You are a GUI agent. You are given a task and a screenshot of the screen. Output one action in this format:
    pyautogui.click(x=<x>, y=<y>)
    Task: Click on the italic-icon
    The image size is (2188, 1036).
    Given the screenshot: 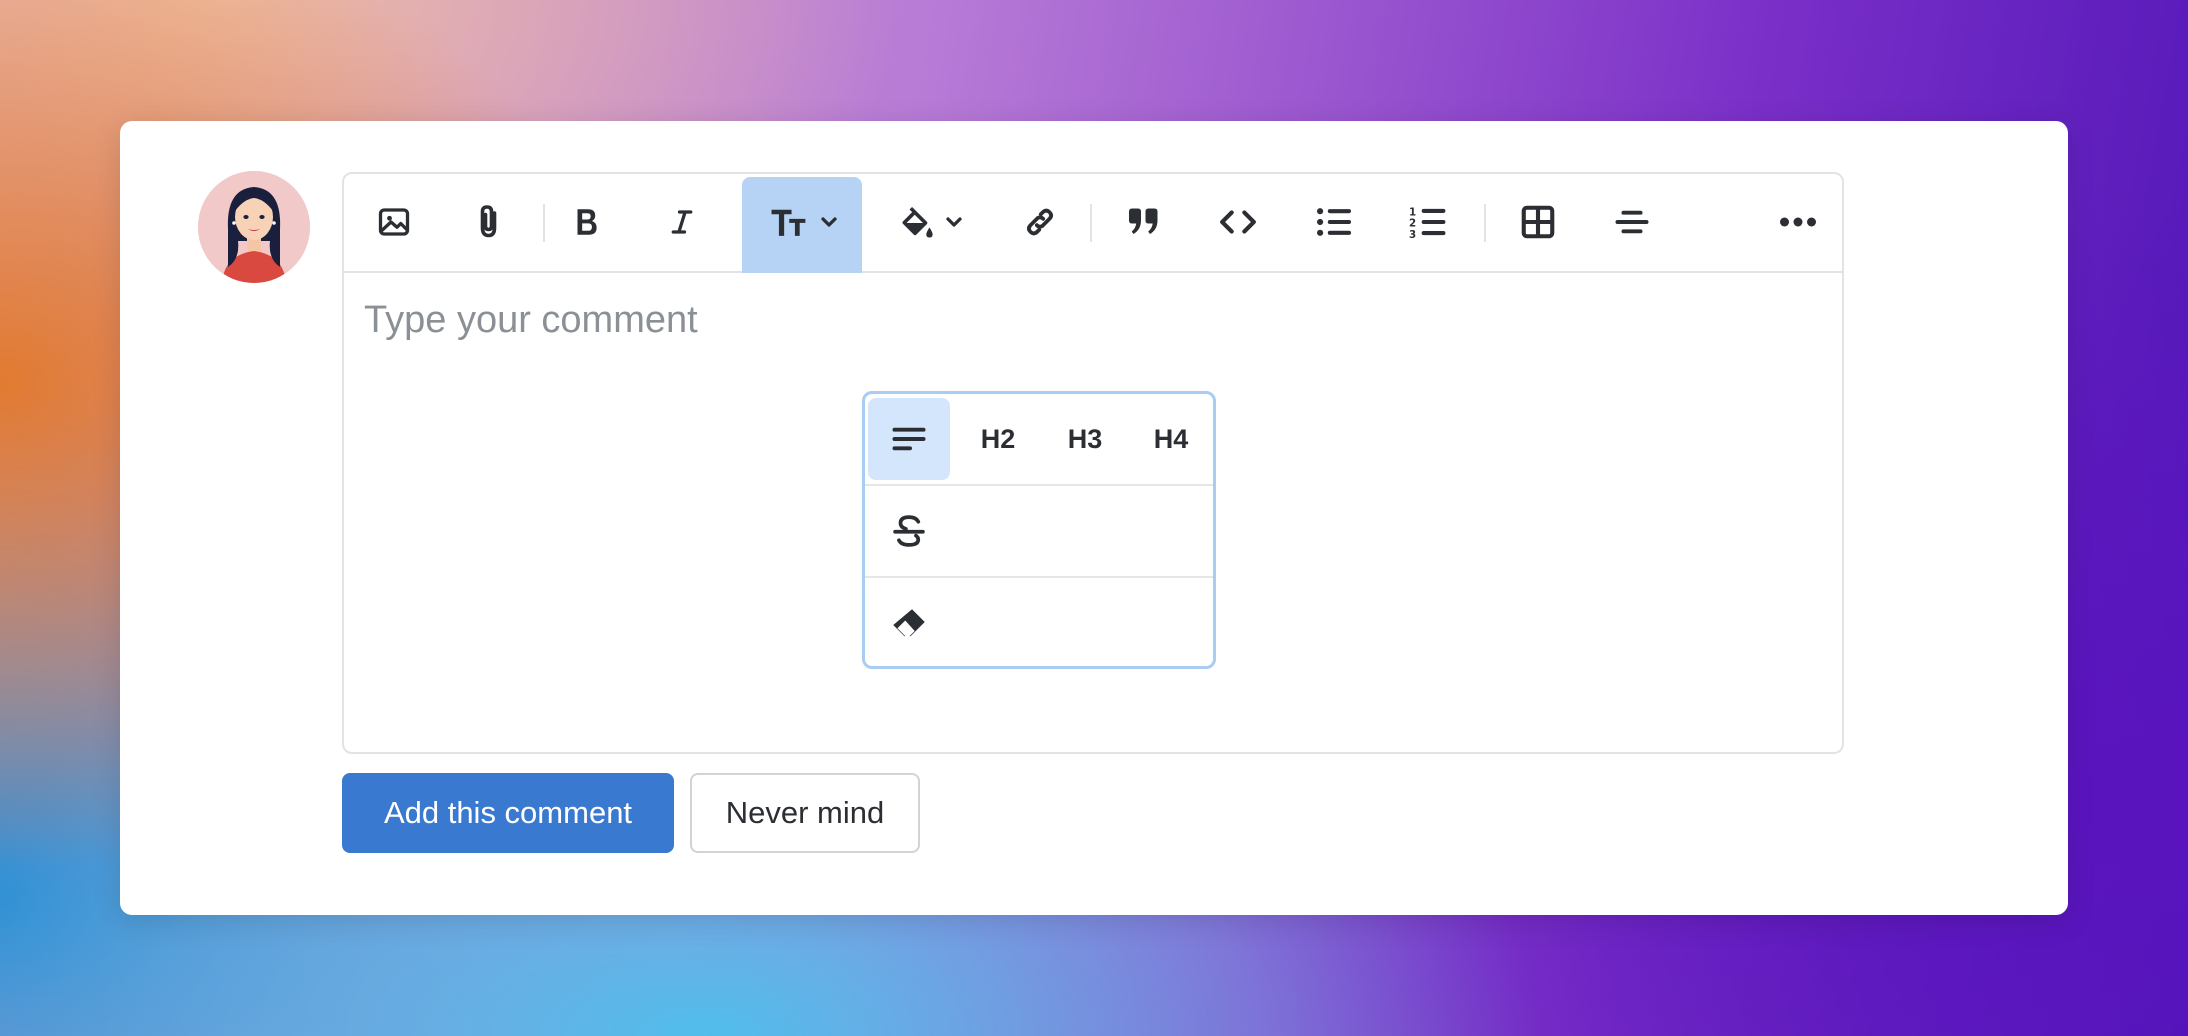 What is the action you would take?
    pyautogui.click(x=682, y=222)
    